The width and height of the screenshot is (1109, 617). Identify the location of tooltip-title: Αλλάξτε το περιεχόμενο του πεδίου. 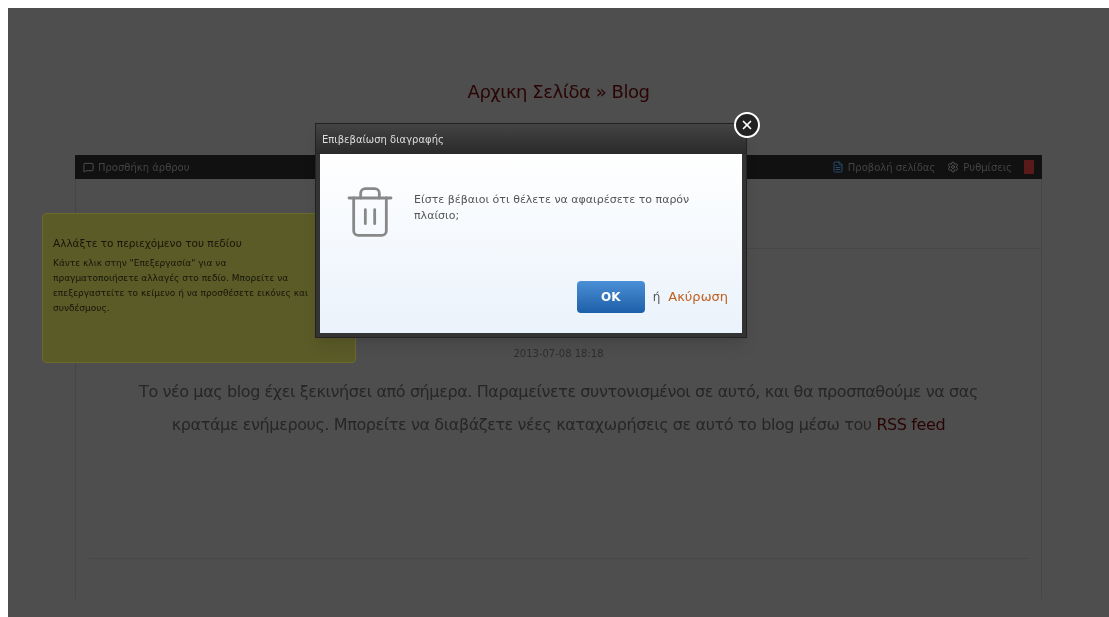
(148, 243).